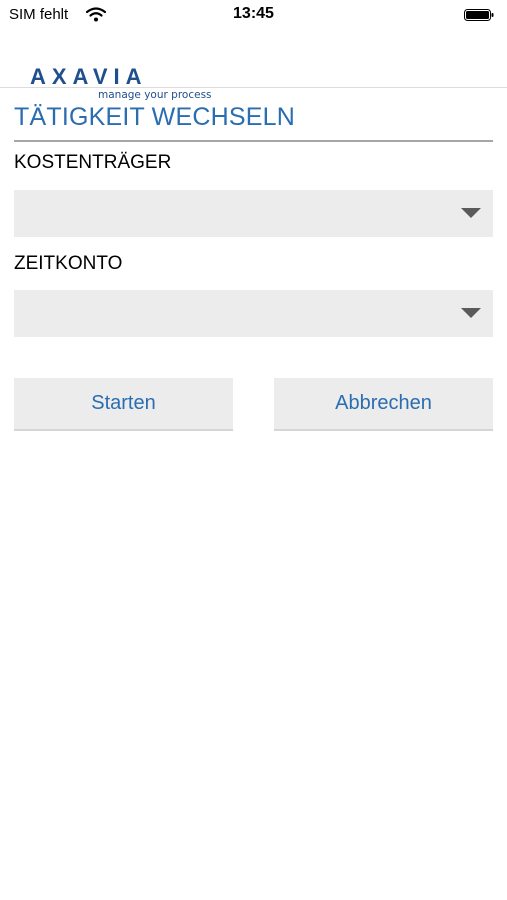 This screenshot has height=900, width=507. What do you see at coordinates (253, 65) in the screenshot?
I see `app-header: AXAVIA manage your process` at bounding box center [253, 65].